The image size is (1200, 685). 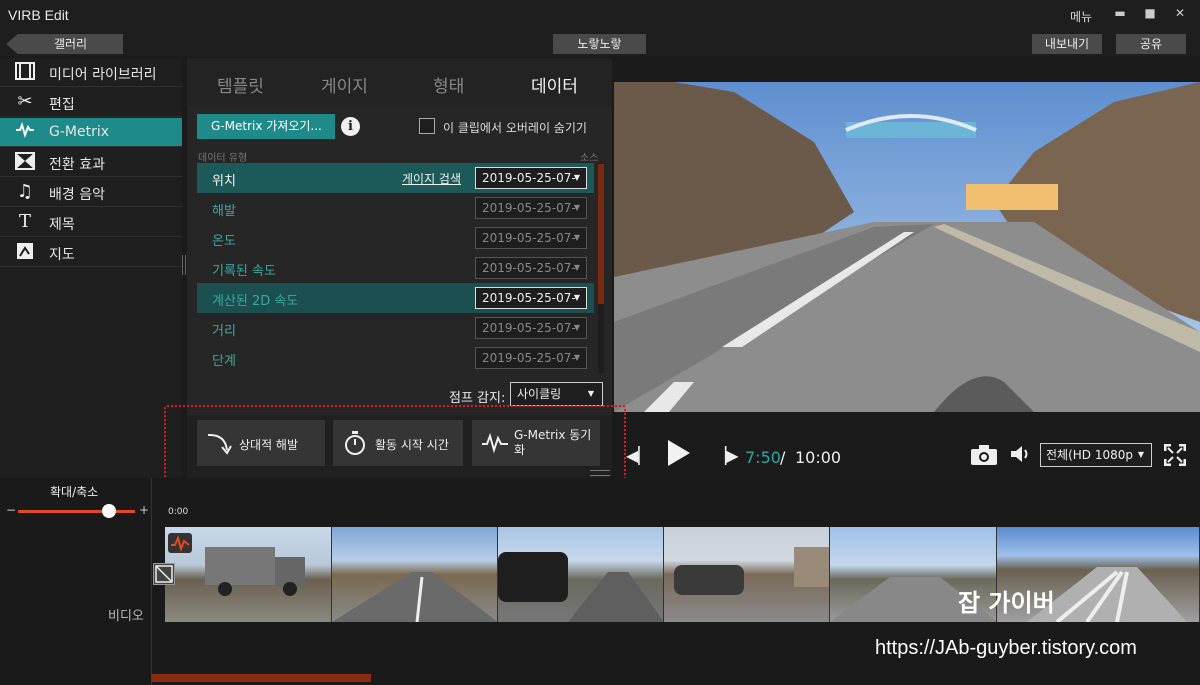 What do you see at coordinates (395, 298) in the screenshot?
I see `list-item: 계산된 2D 속도 2019-05-25-07- ▼` at bounding box center [395, 298].